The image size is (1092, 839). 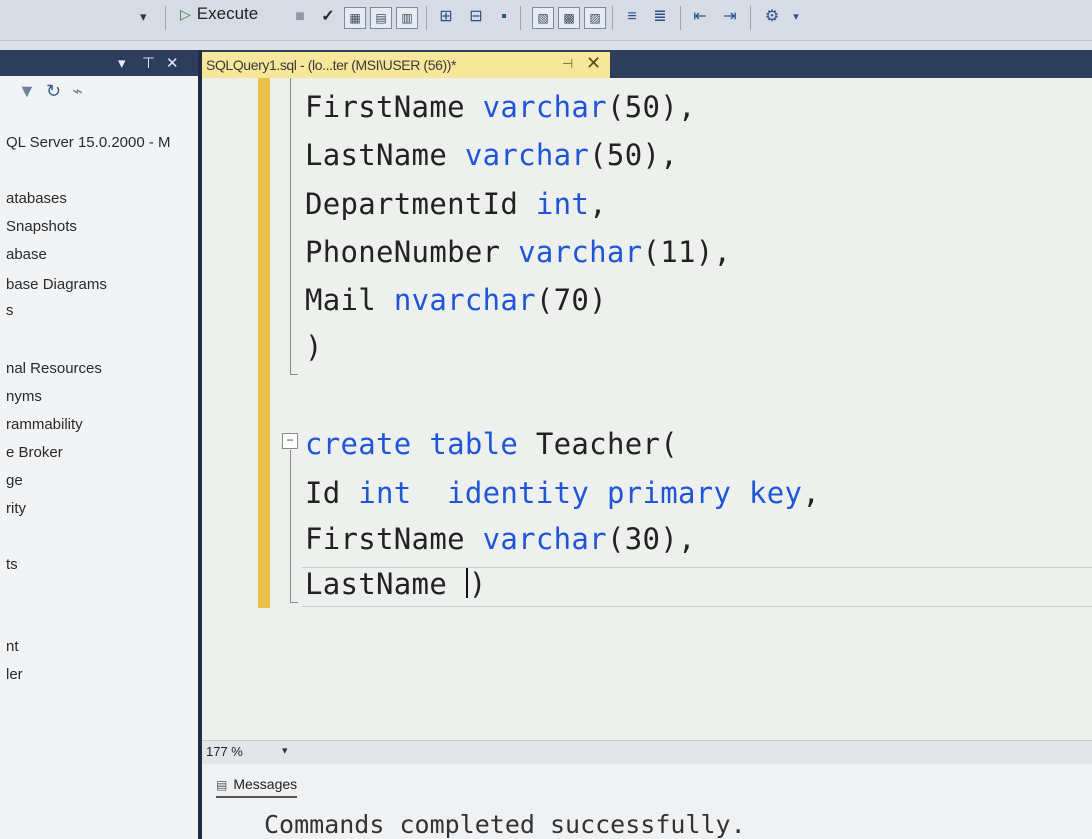 What do you see at coordinates (772, 17) in the screenshot?
I see `specify-values-icon: ⚙` at bounding box center [772, 17].